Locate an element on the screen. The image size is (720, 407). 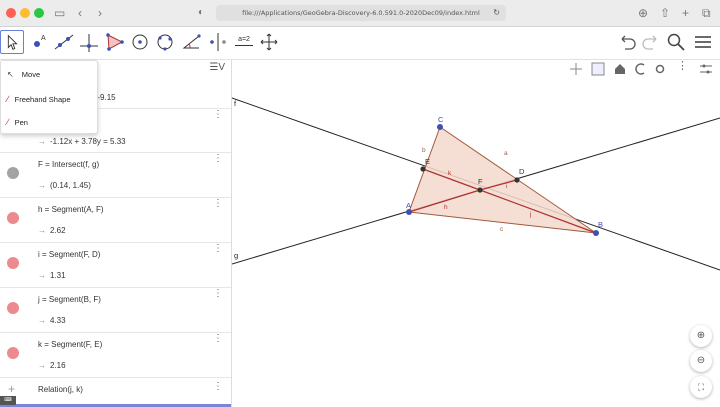
label-line-g: g is located at coordinates (236, 255).